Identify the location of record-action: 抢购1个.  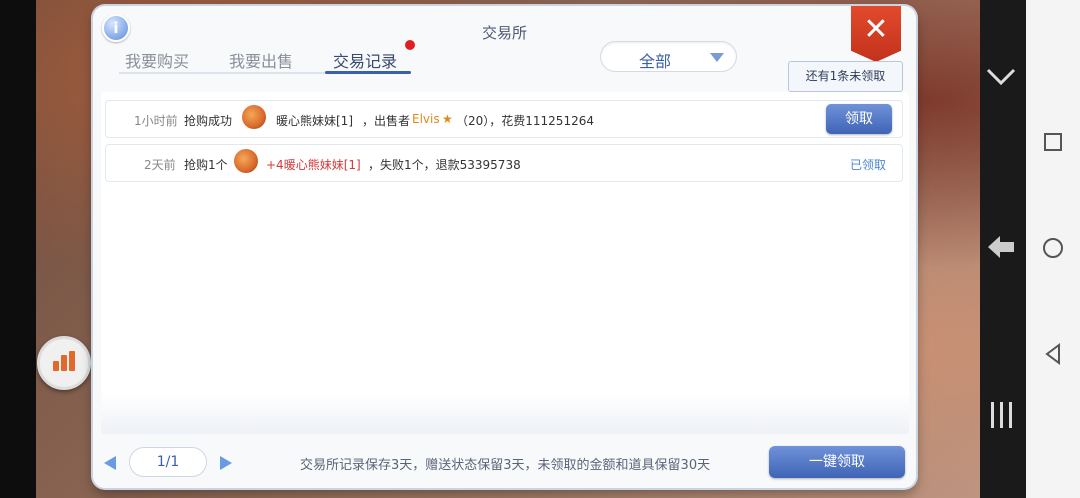
(206, 165).